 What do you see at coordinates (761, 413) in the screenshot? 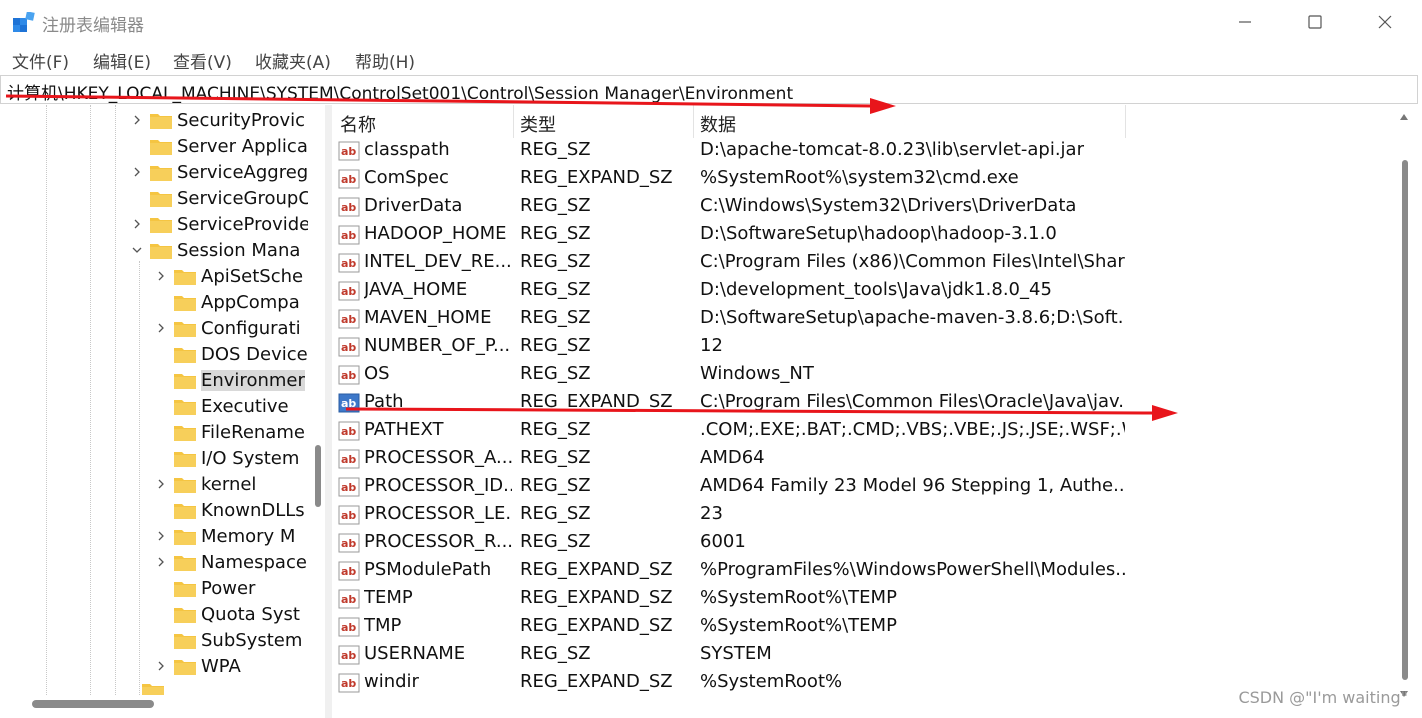
I see `path-annotation-arrow` at bounding box center [761, 413].